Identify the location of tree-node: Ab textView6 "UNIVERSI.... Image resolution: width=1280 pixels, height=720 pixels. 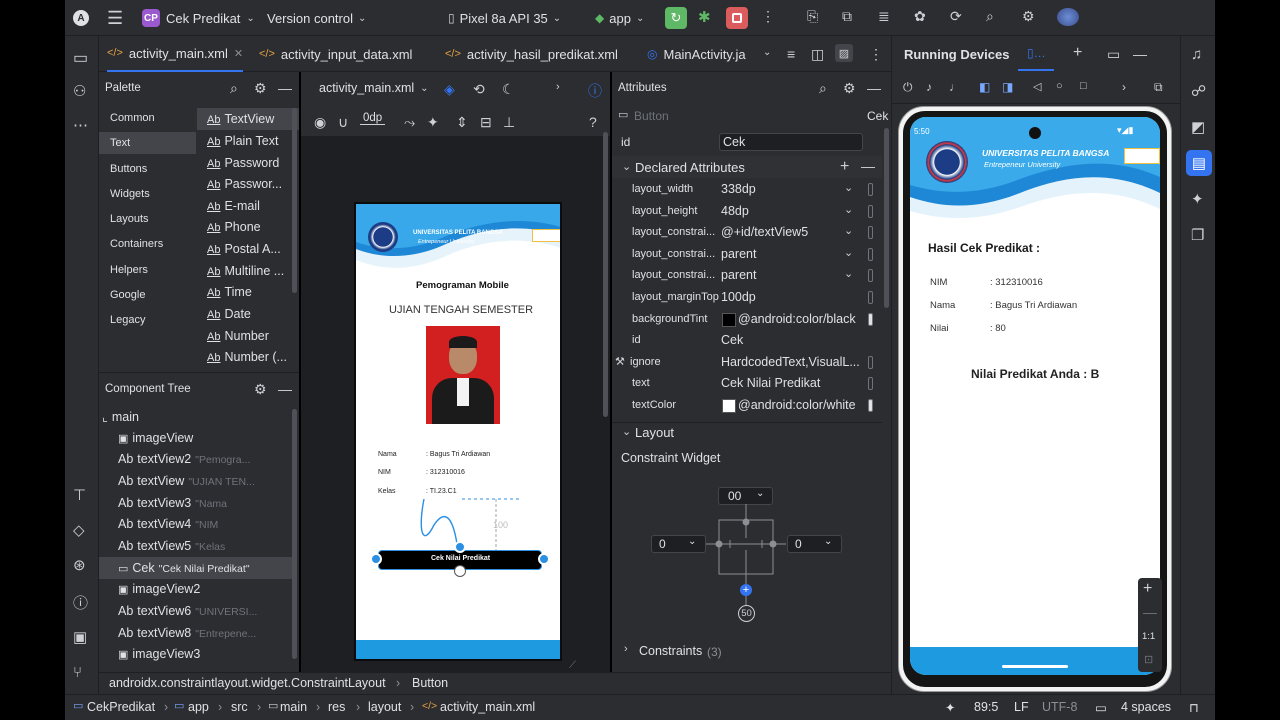
(187, 611).